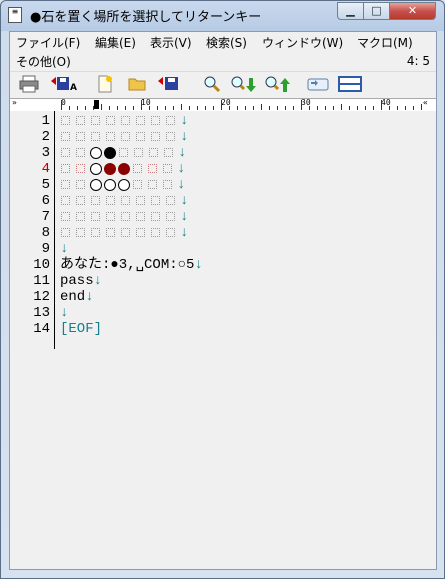 The height and width of the screenshot is (579, 445). Describe the element at coordinates (220, 249) in the screenshot. I see `editor-line: 9 ↓` at that location.